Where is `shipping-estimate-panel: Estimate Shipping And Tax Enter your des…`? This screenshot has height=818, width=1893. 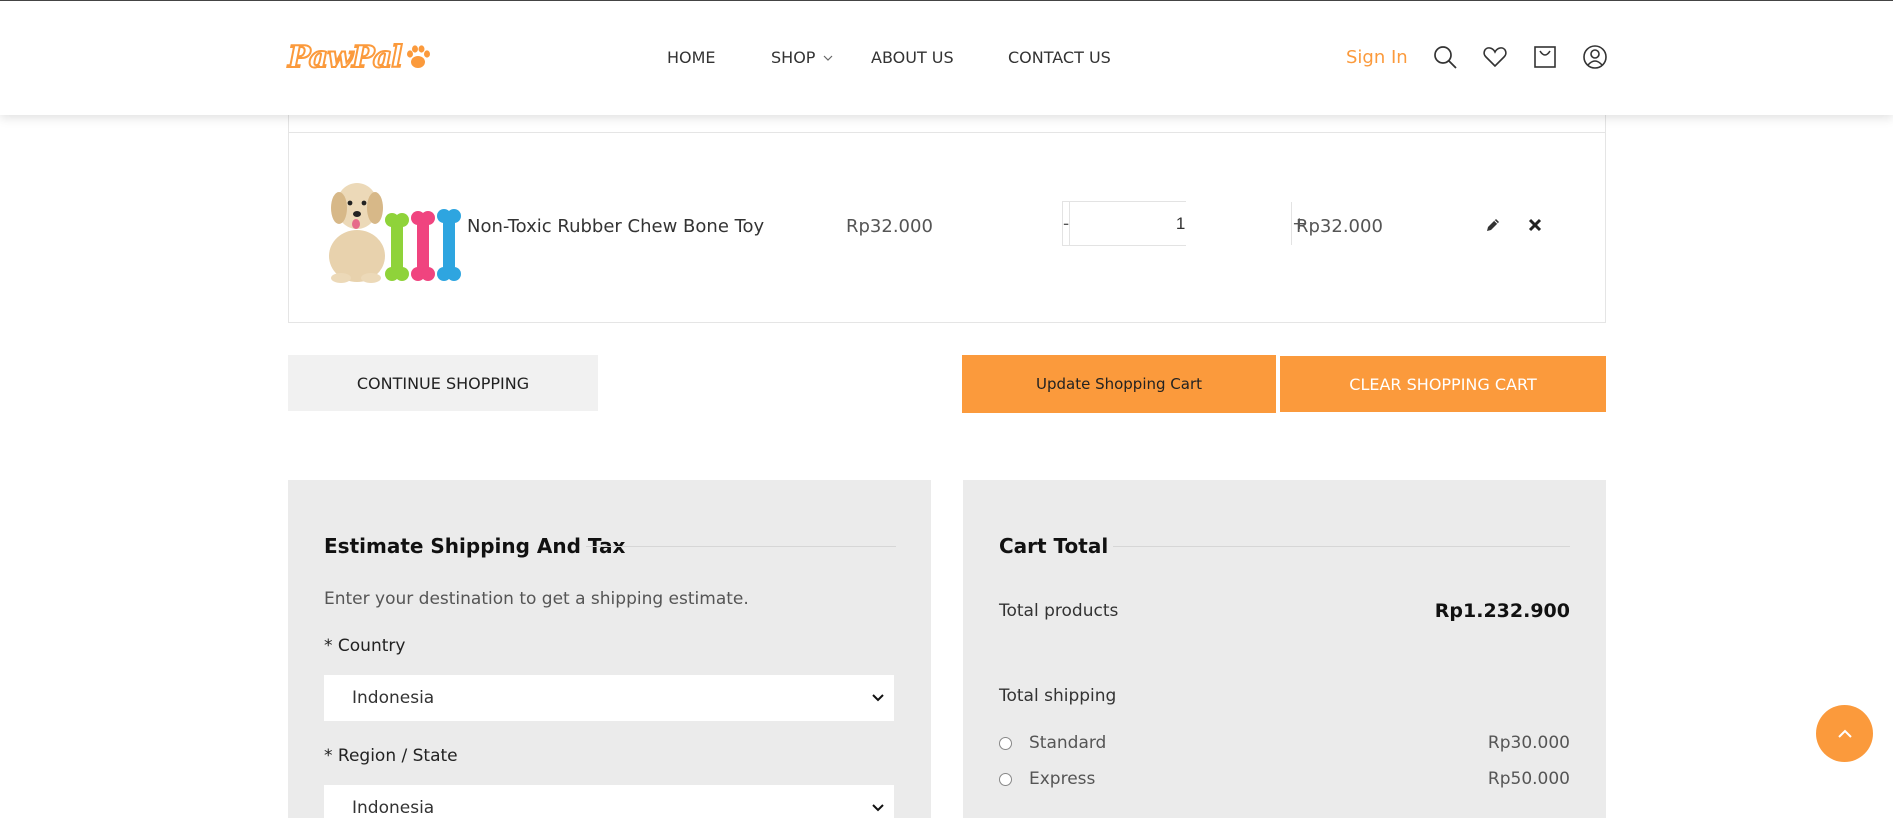
shipping-estimate-panel: Estimate Shipping And Tax Enter your des… is located at coordinates (609, 649).